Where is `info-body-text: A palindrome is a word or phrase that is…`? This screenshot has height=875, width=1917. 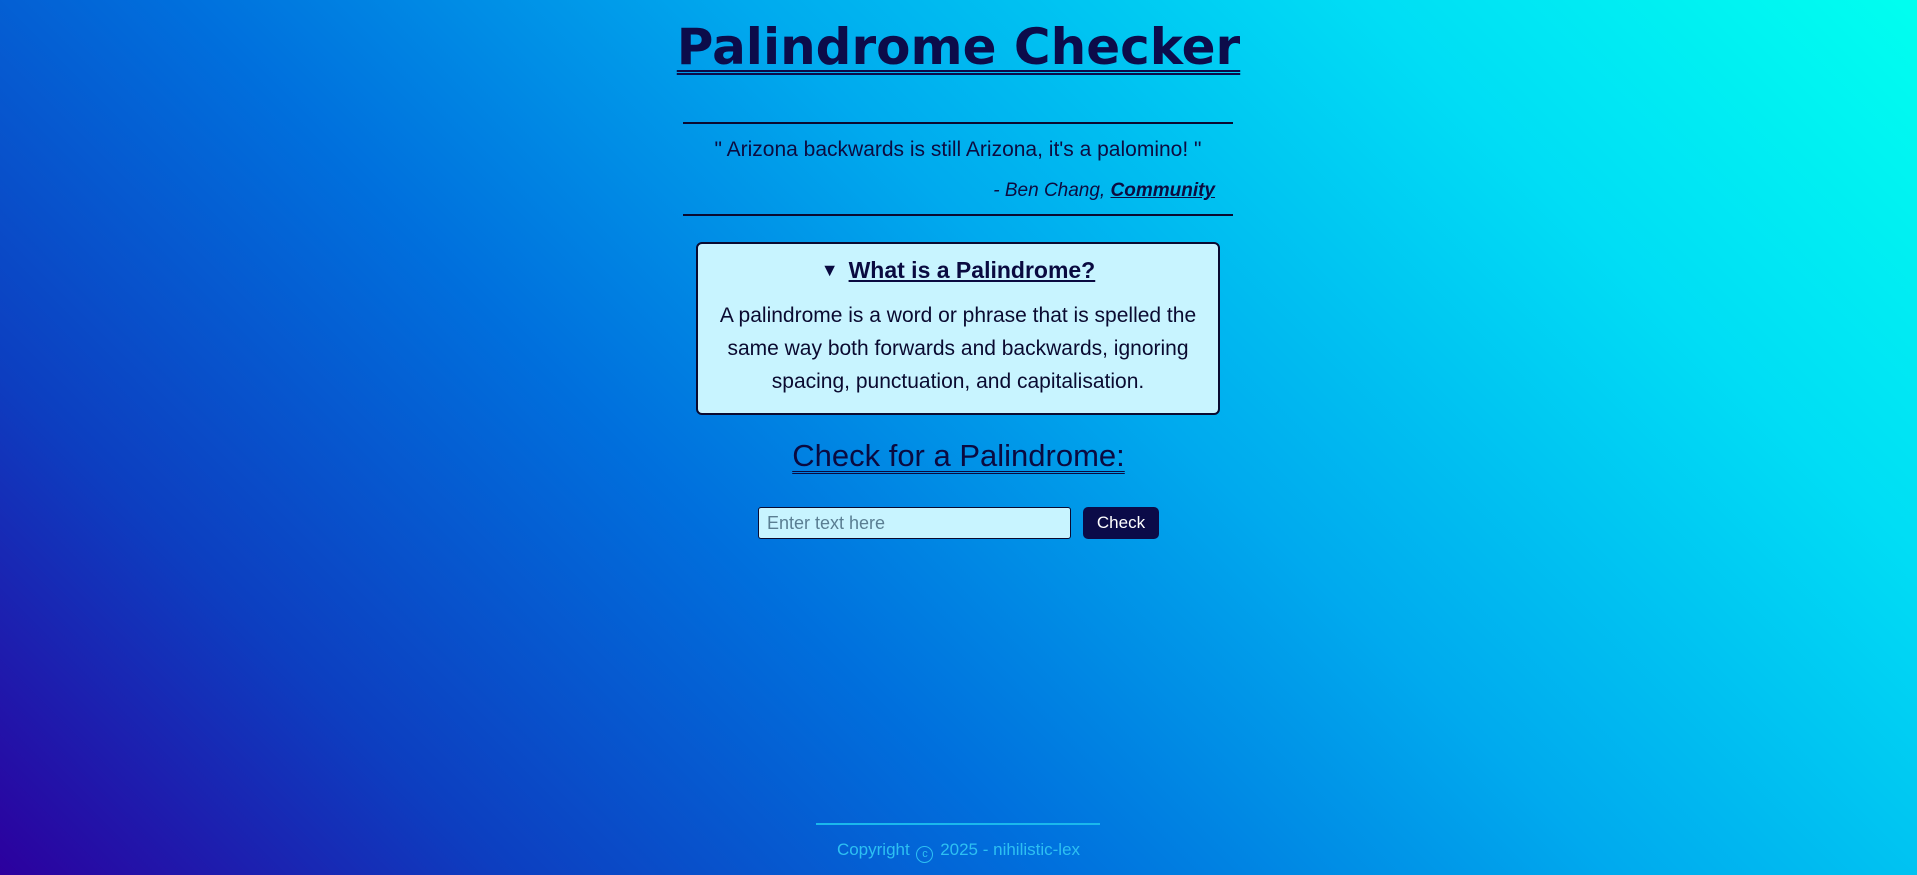
info-body-text: A palindrome is a word or phrase that is… is located at coordinates (958, 348).